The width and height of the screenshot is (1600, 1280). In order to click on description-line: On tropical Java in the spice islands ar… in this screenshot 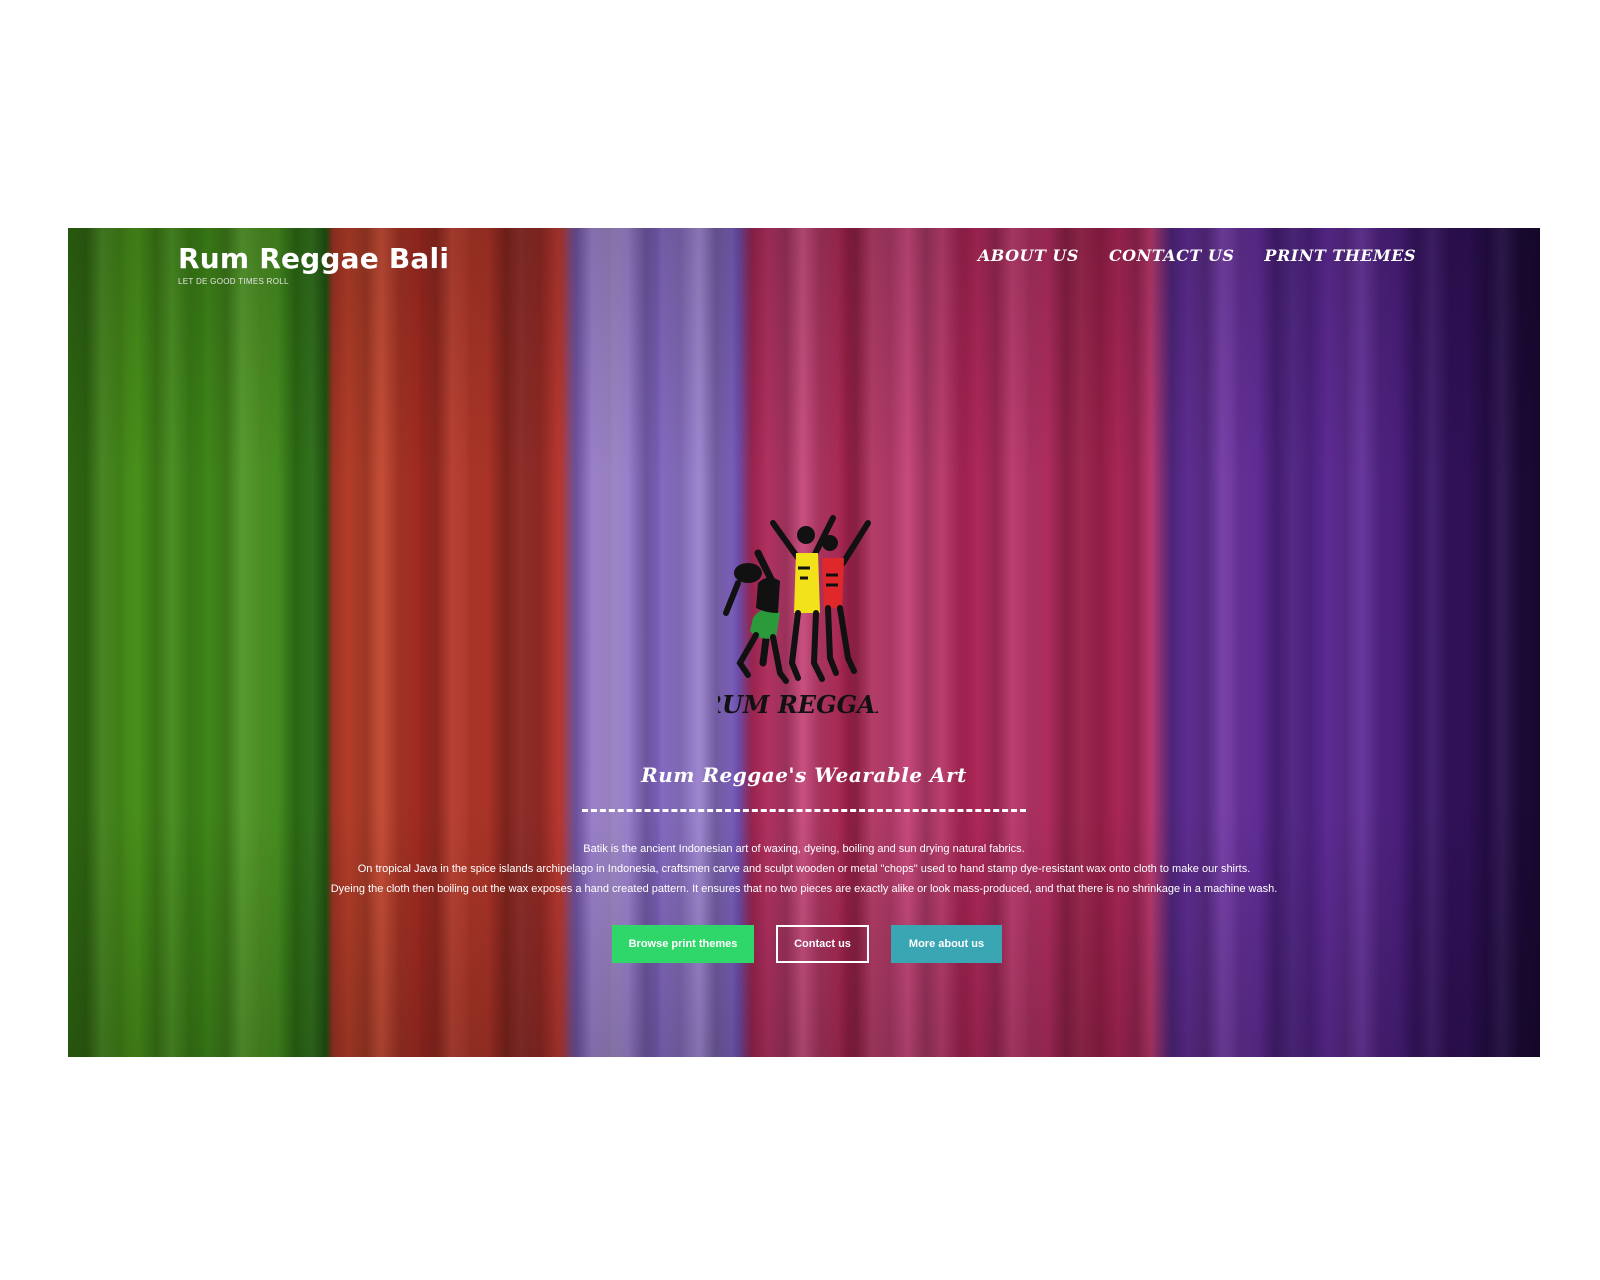, I will do `click(804, 869)`.